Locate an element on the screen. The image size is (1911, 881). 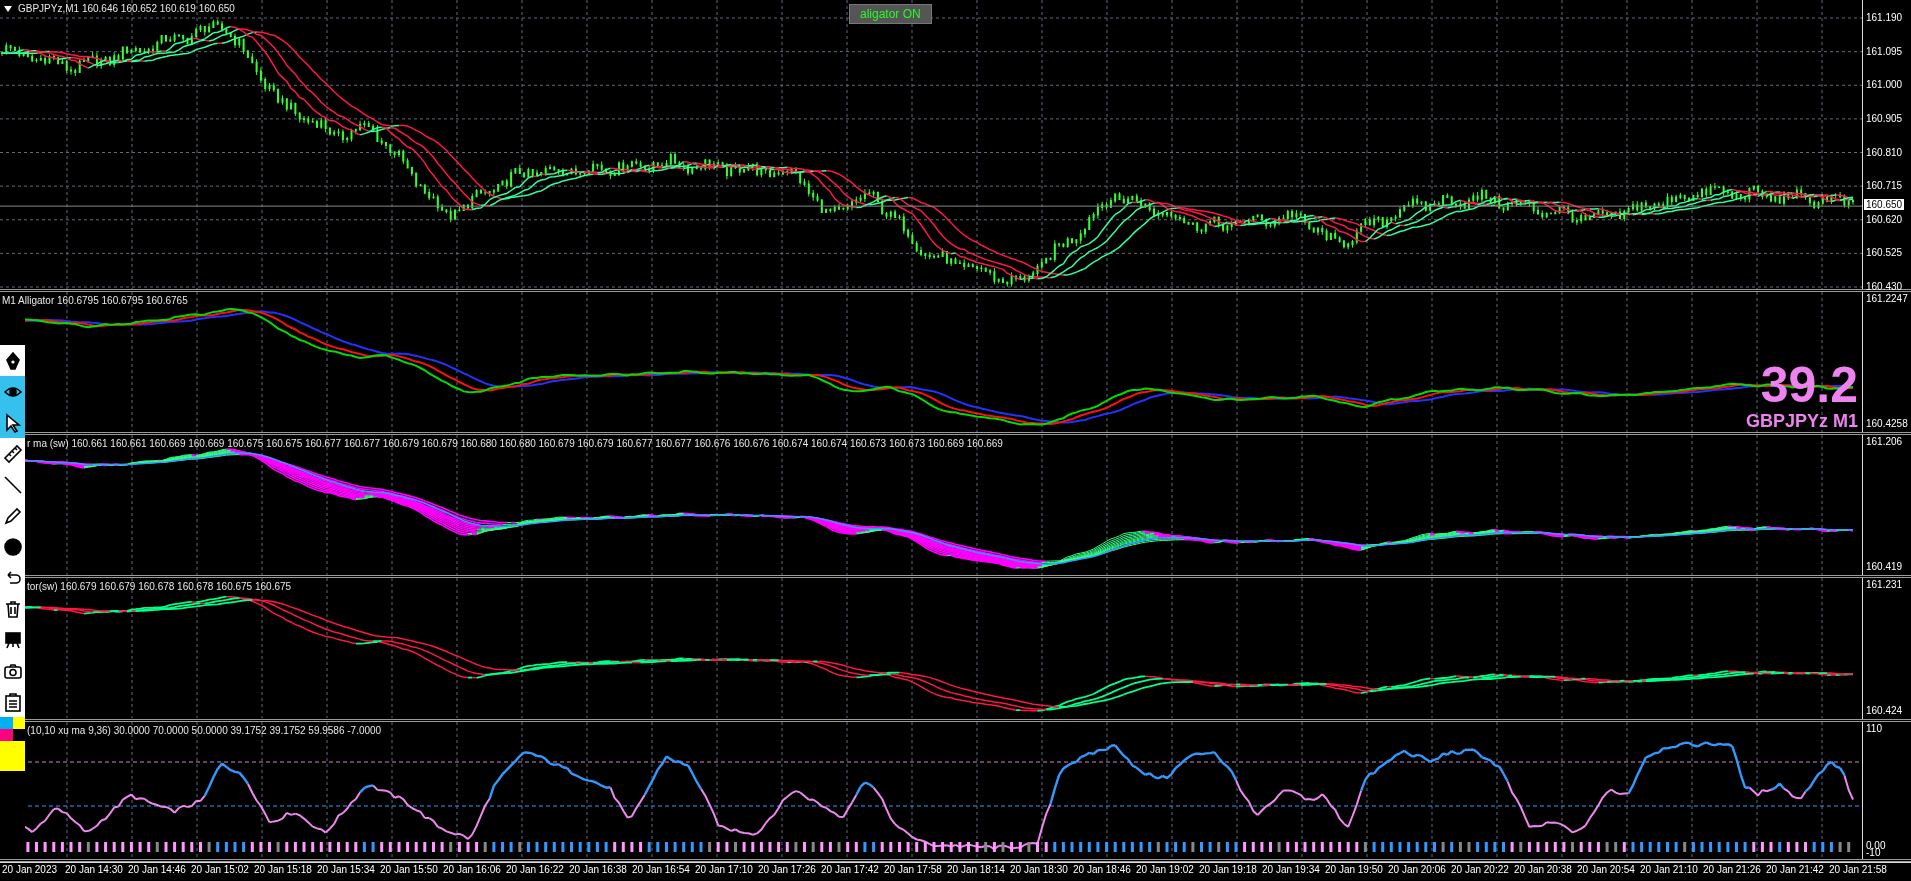
time-label: 20 Jan 2023 is located at coordinates (30, 870).